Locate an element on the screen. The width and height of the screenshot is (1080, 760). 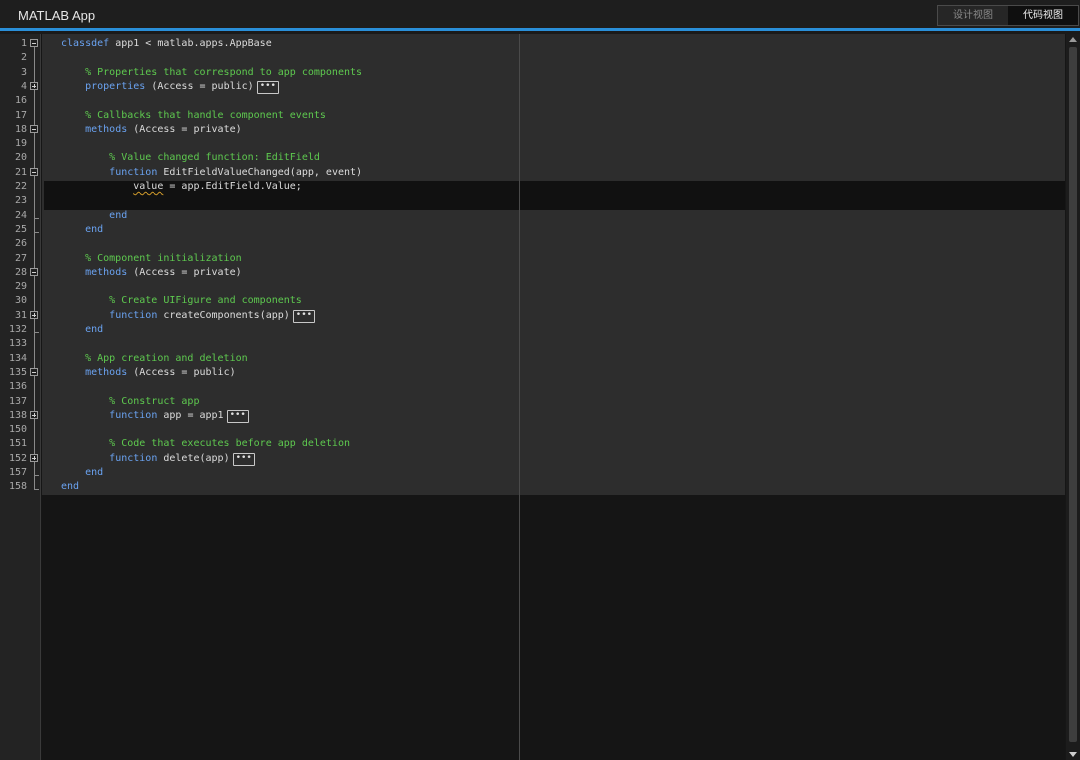
code-line: 137 % Construct app is located at coordinates (533, 402).